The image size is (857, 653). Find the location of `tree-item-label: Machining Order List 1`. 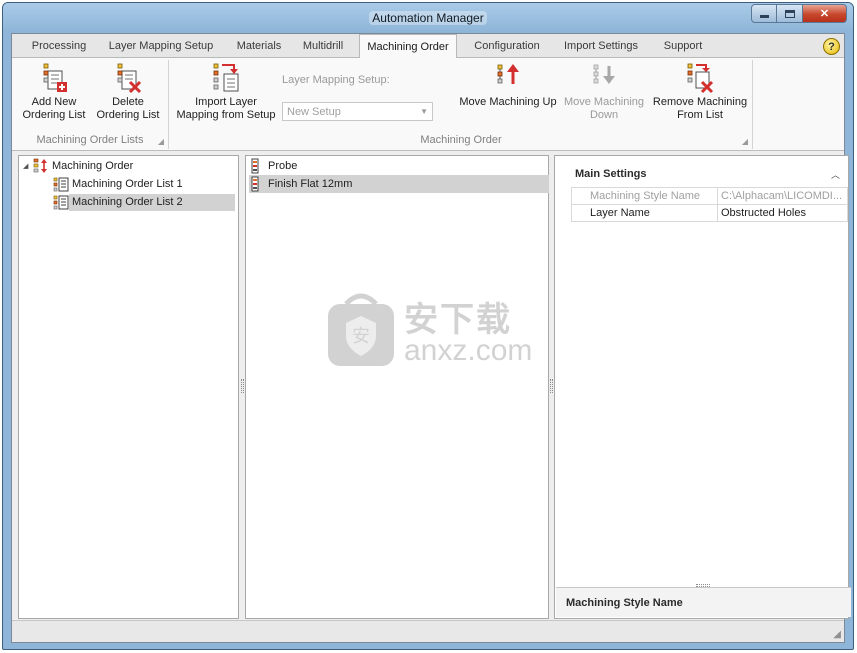

tree-item-label: Machining Order List 1 is located at coordinates (127, 184).